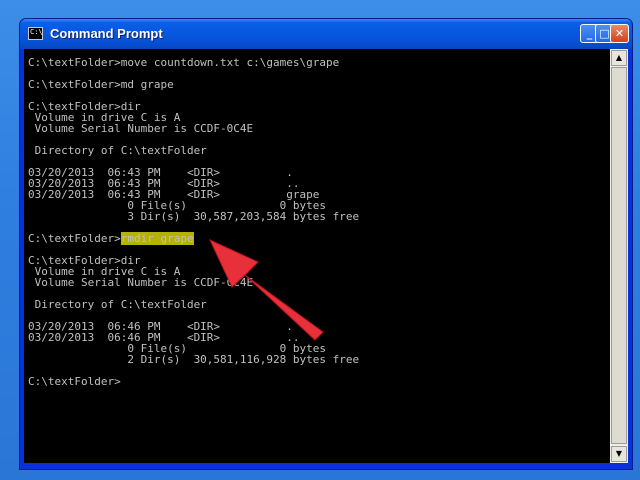 Image resolution: width=640 pixels, height=480 pixels. I want to click on console-line: C:\textFolder>md grape, so click(101, 84).